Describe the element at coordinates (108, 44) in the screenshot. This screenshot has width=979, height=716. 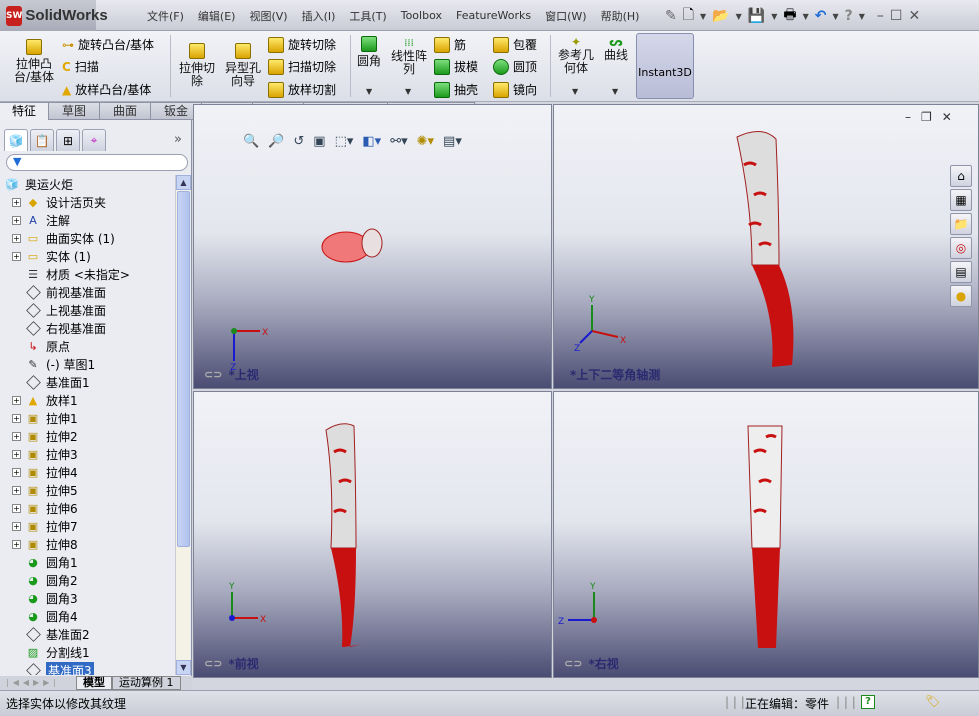
I see `revolve-boss-button: ⊶ 旋转凸台/基体` at that location.